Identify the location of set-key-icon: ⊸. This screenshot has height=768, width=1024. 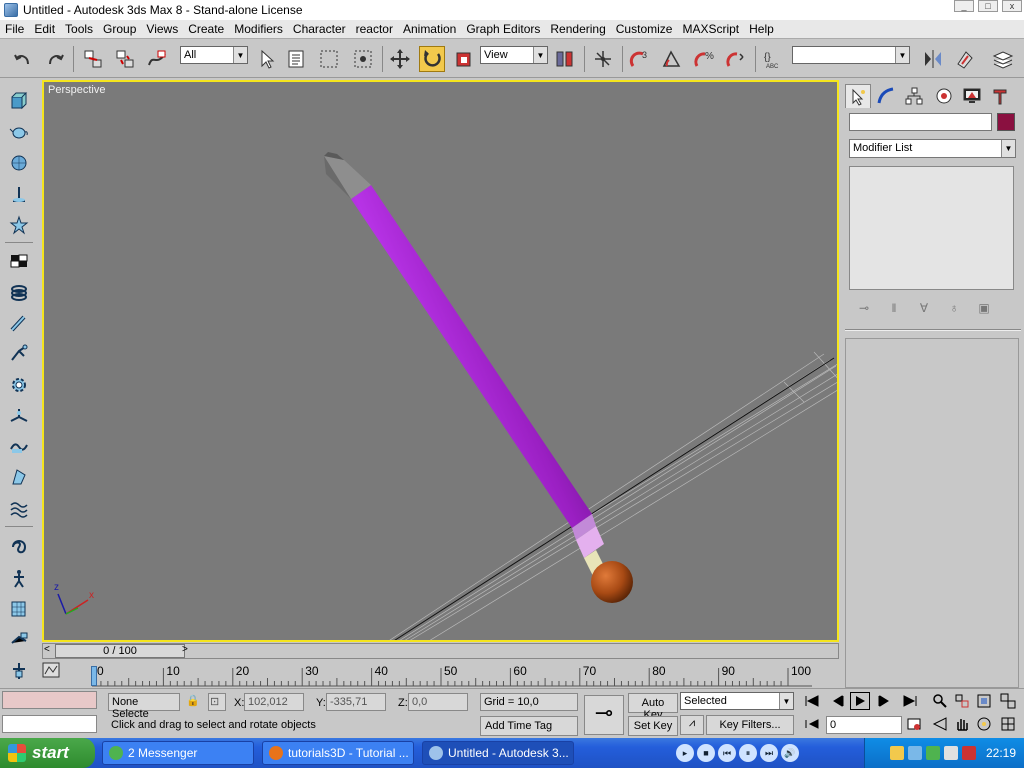
(604, 715).